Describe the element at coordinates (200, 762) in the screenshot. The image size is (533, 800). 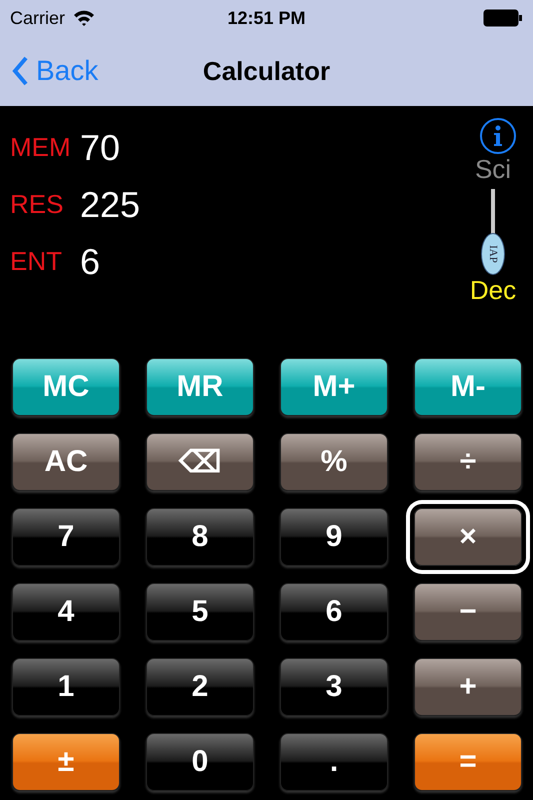
I see `calculator-key: 0` at that location.